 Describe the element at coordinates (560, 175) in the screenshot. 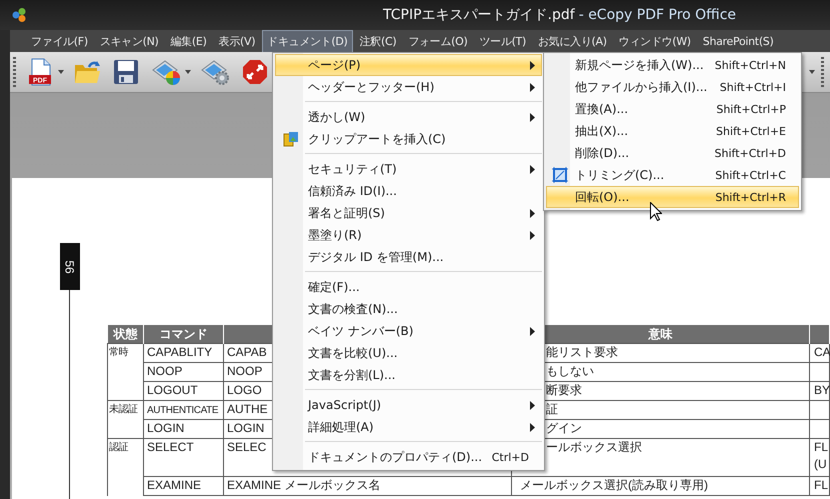

I see `crop-icon` at that location.